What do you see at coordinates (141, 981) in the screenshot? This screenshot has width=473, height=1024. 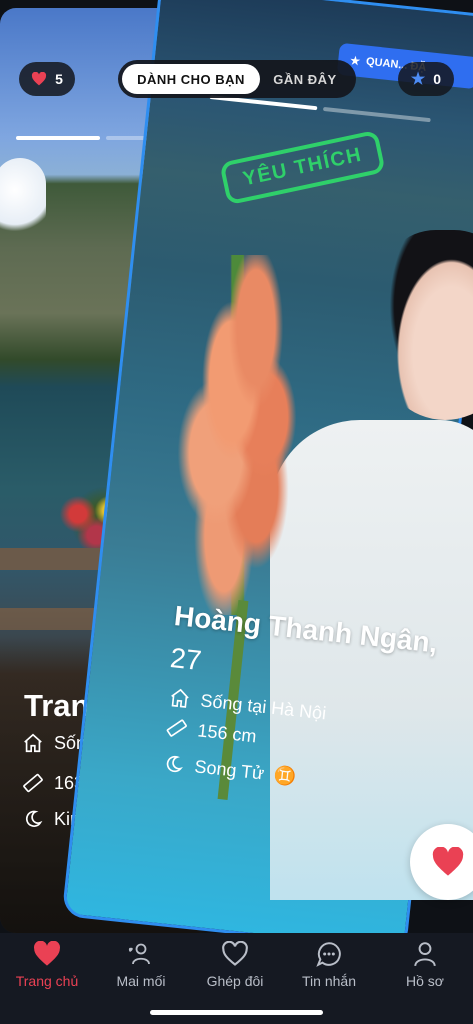 I see `nav-label: Mai mối` at bounding box center [141, 981].